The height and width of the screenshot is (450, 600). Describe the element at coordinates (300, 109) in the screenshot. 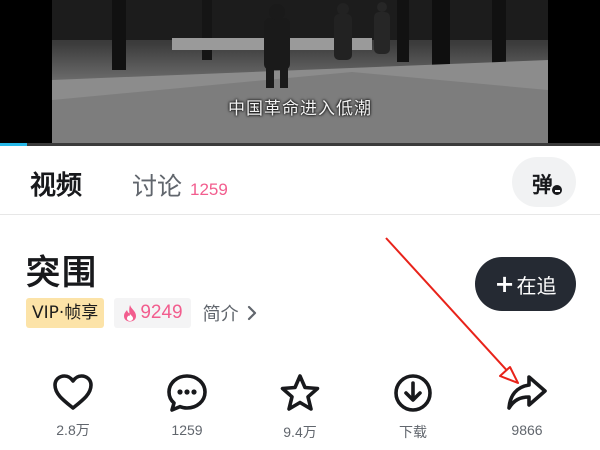

I see `video-subtitle: 中国革命进入低潮` at that location.